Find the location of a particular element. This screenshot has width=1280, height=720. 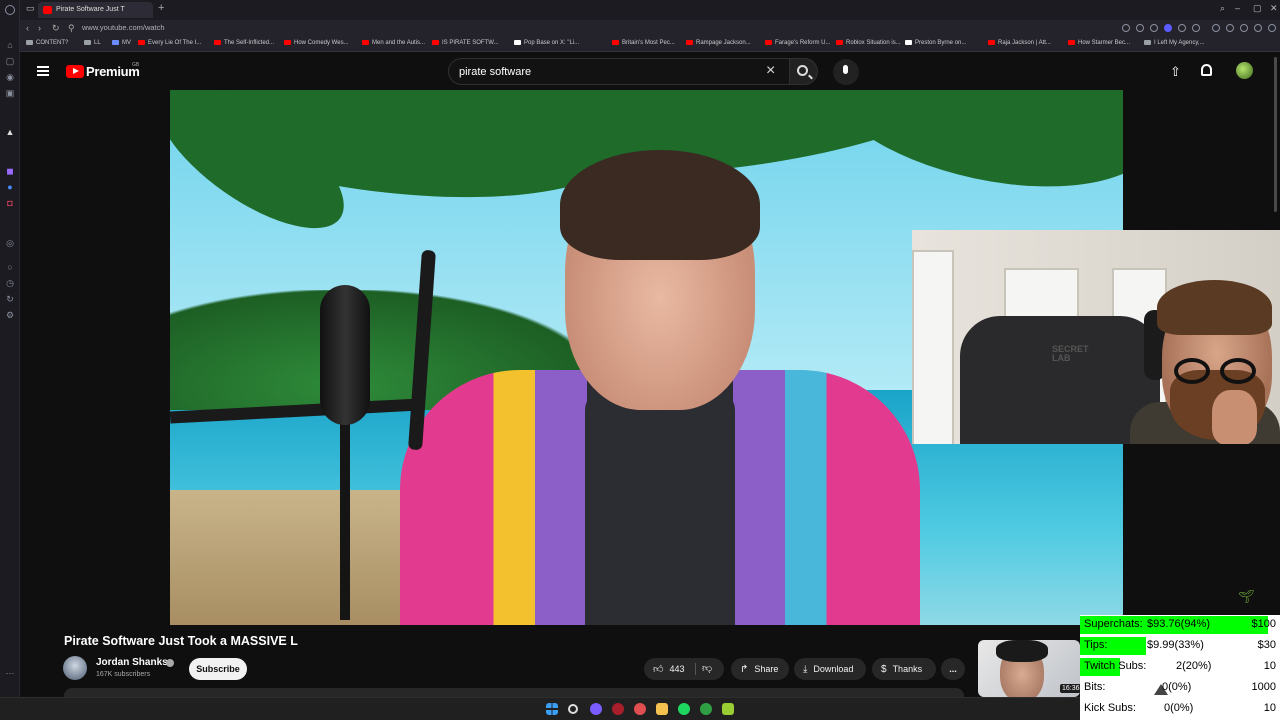

youtube-logo-icon is located at coordinates (75, 71).